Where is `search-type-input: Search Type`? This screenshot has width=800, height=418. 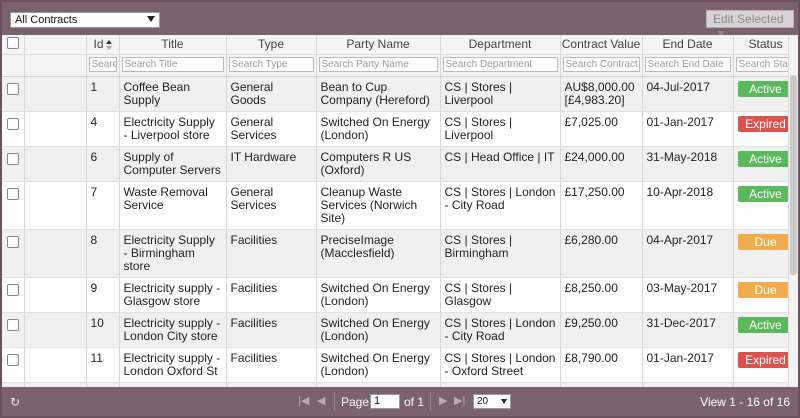 search-type-input: Search Type is located at coordinates (271, 64).